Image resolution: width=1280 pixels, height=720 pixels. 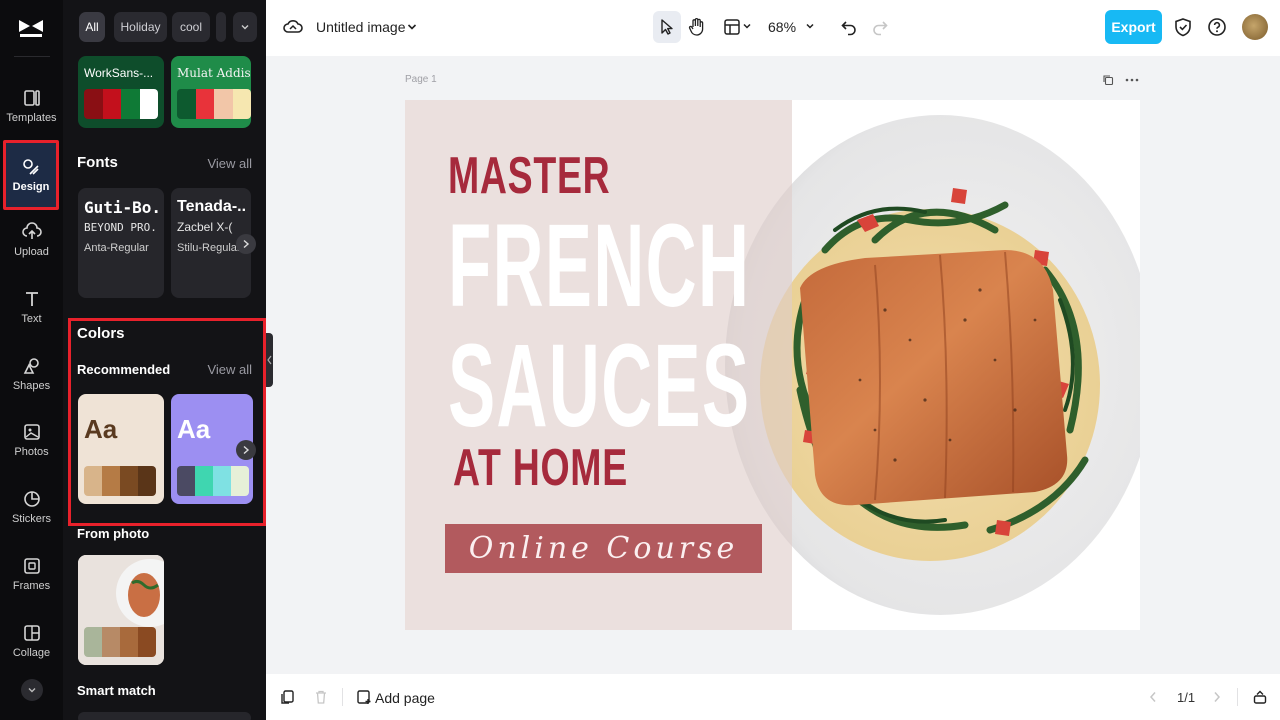 I want to click on fonts-section-title: Fonts, so click(x=97, y=162).